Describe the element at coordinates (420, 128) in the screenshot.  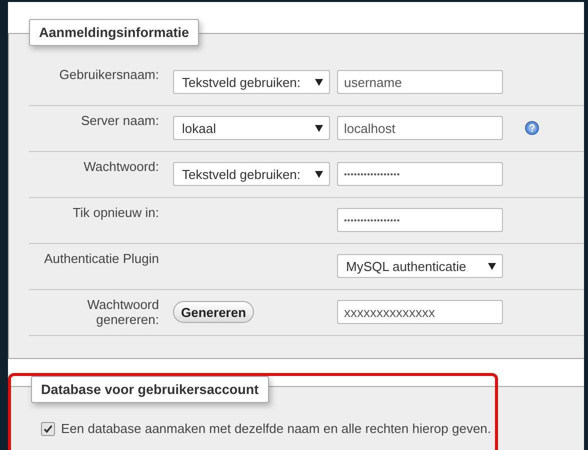
I see `input-field: localhost` at that location.